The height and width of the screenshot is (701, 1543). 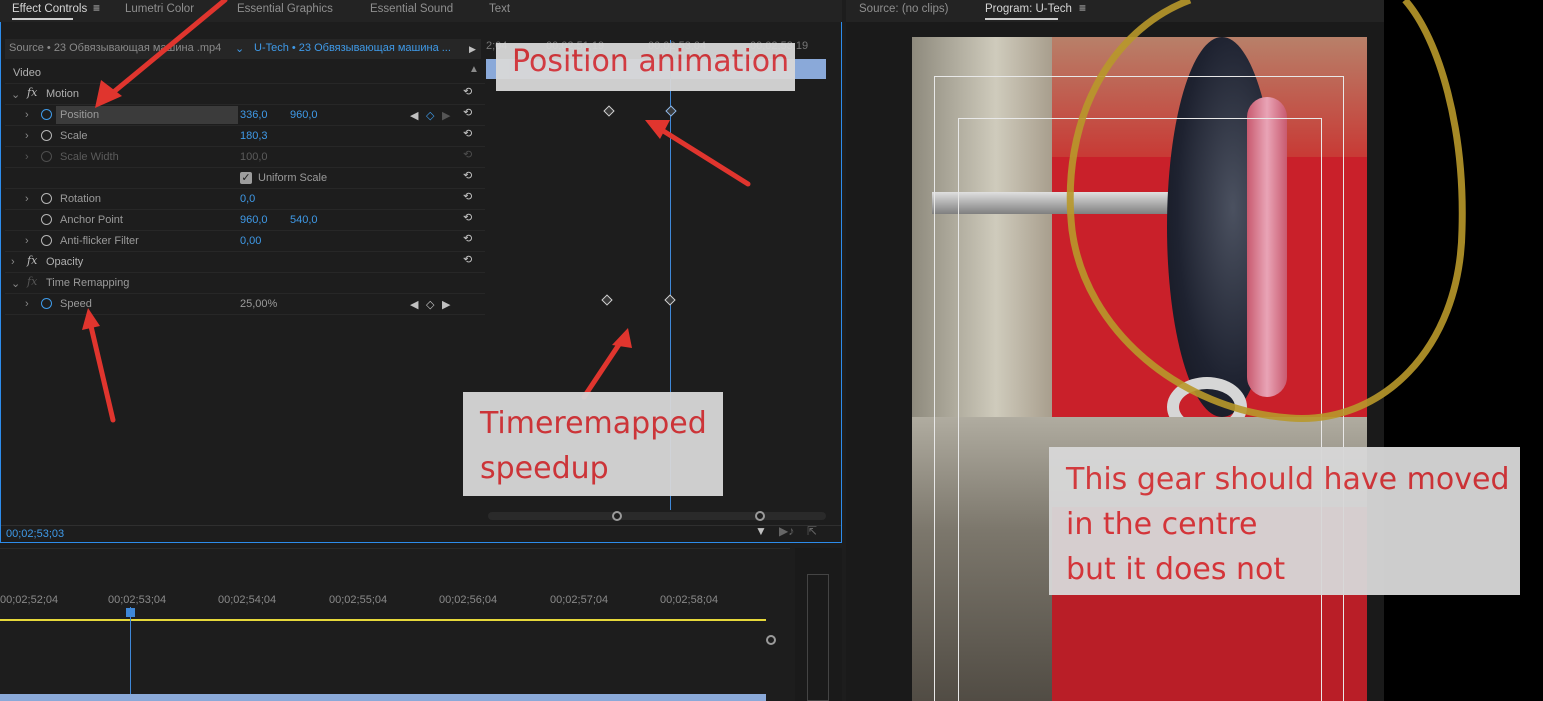 I want to click on tab-source-monitor: Source: (no clips), so click(x=903, y=9).